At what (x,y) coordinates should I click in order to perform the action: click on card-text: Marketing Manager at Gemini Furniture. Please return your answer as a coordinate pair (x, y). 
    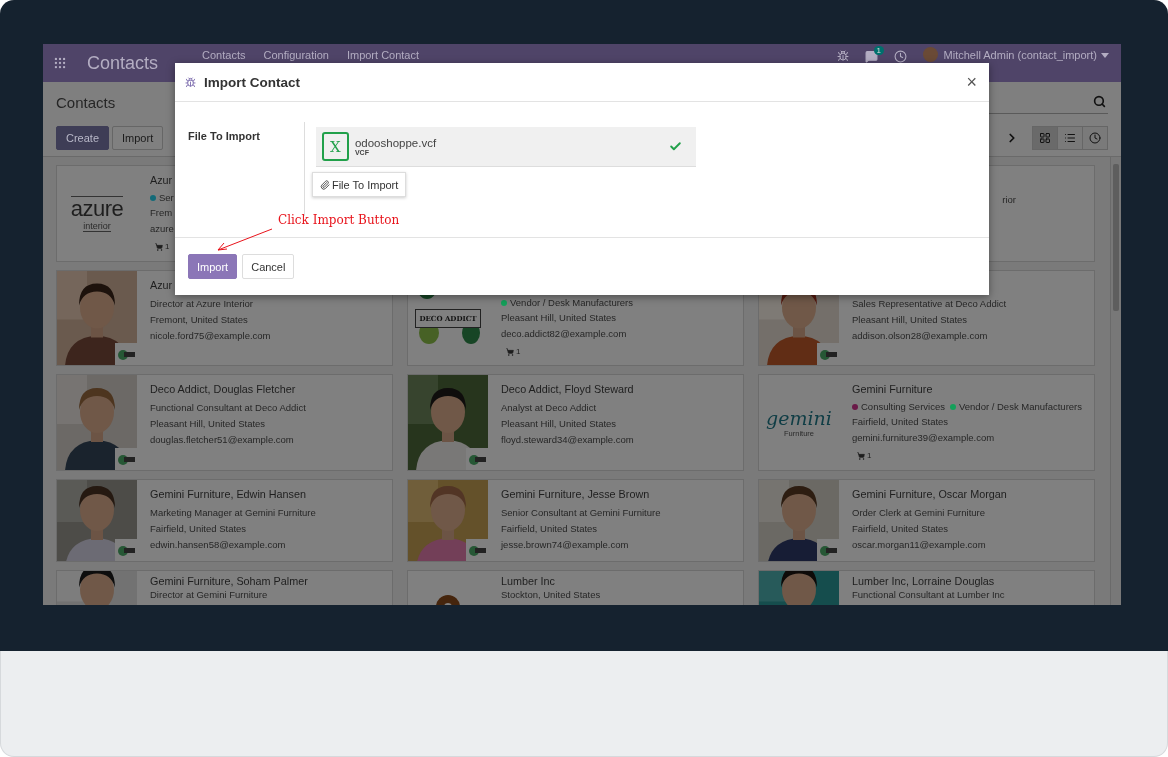
    Looking at the image, I should click on (233, 513).